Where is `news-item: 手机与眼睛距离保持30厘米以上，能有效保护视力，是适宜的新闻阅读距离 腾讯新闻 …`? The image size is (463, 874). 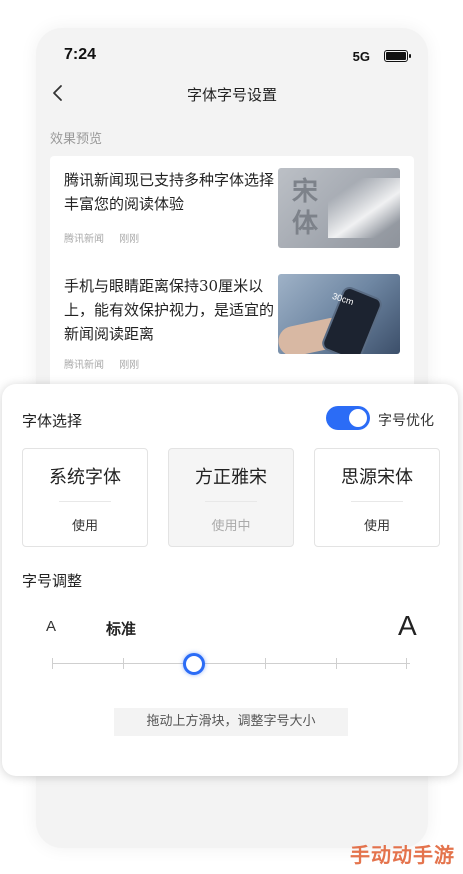 news-item: 手机与眼睛距离保持30厘米以上，能有效保护视力，是适宜的新闻阅读距离 腾讯新闻 … is located at coordinates (232, 324).